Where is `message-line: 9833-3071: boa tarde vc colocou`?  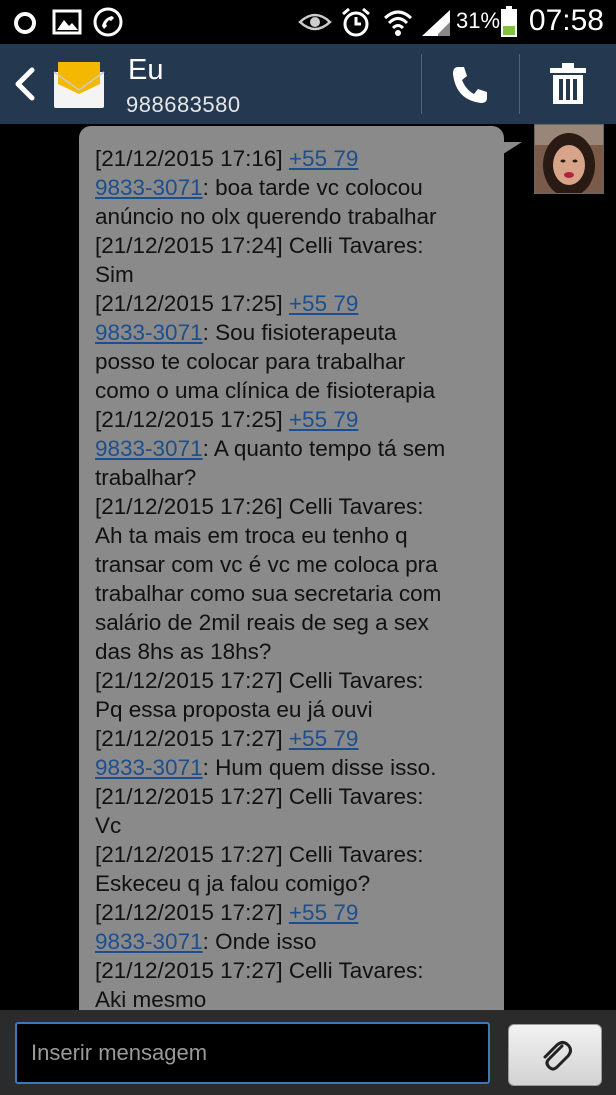
message-line: 9833-3071: boa tarde vc colocou is located at coordinates (297, 187).